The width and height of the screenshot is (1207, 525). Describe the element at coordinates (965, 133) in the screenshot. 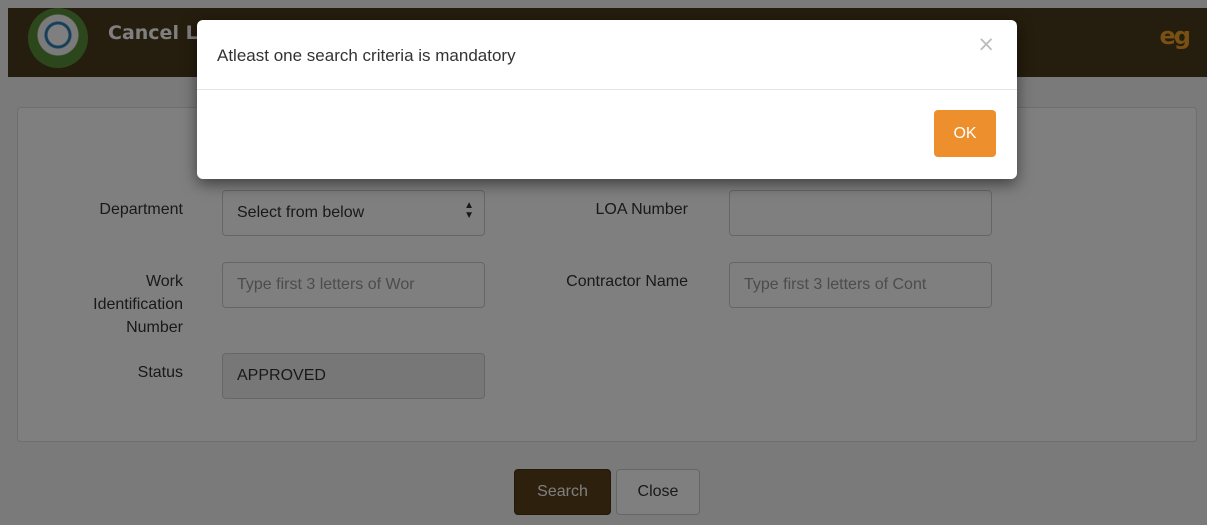

I see `ok-button: OK` at that location.